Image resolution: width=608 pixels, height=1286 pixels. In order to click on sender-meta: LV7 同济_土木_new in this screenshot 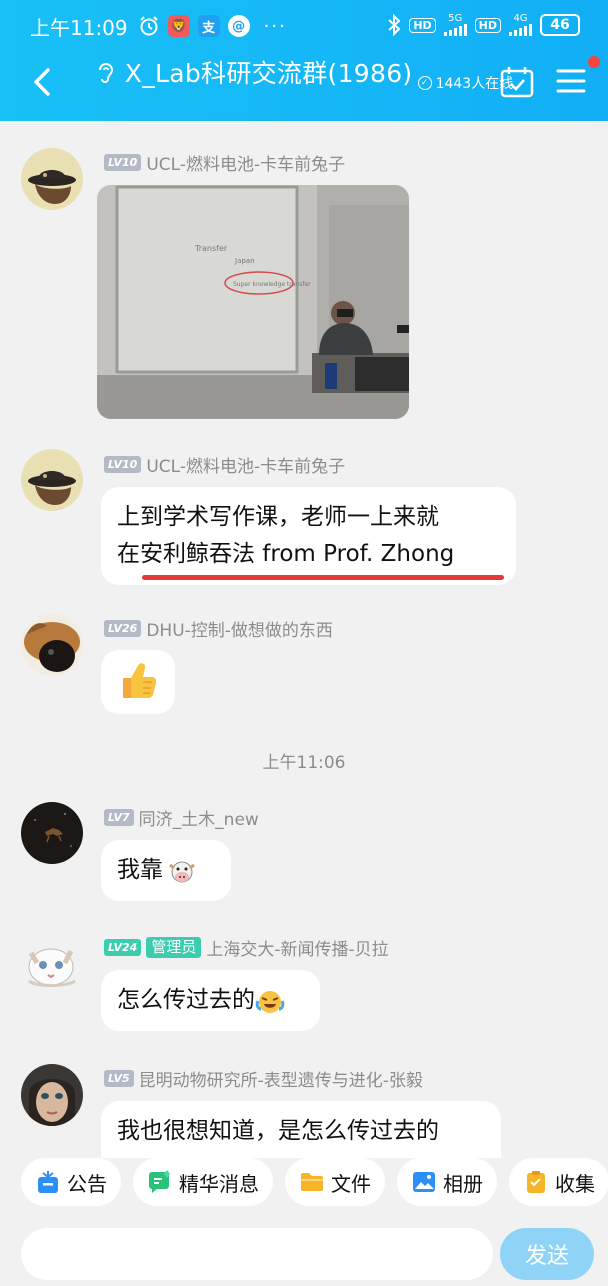, I will do `click(181, 817)`.